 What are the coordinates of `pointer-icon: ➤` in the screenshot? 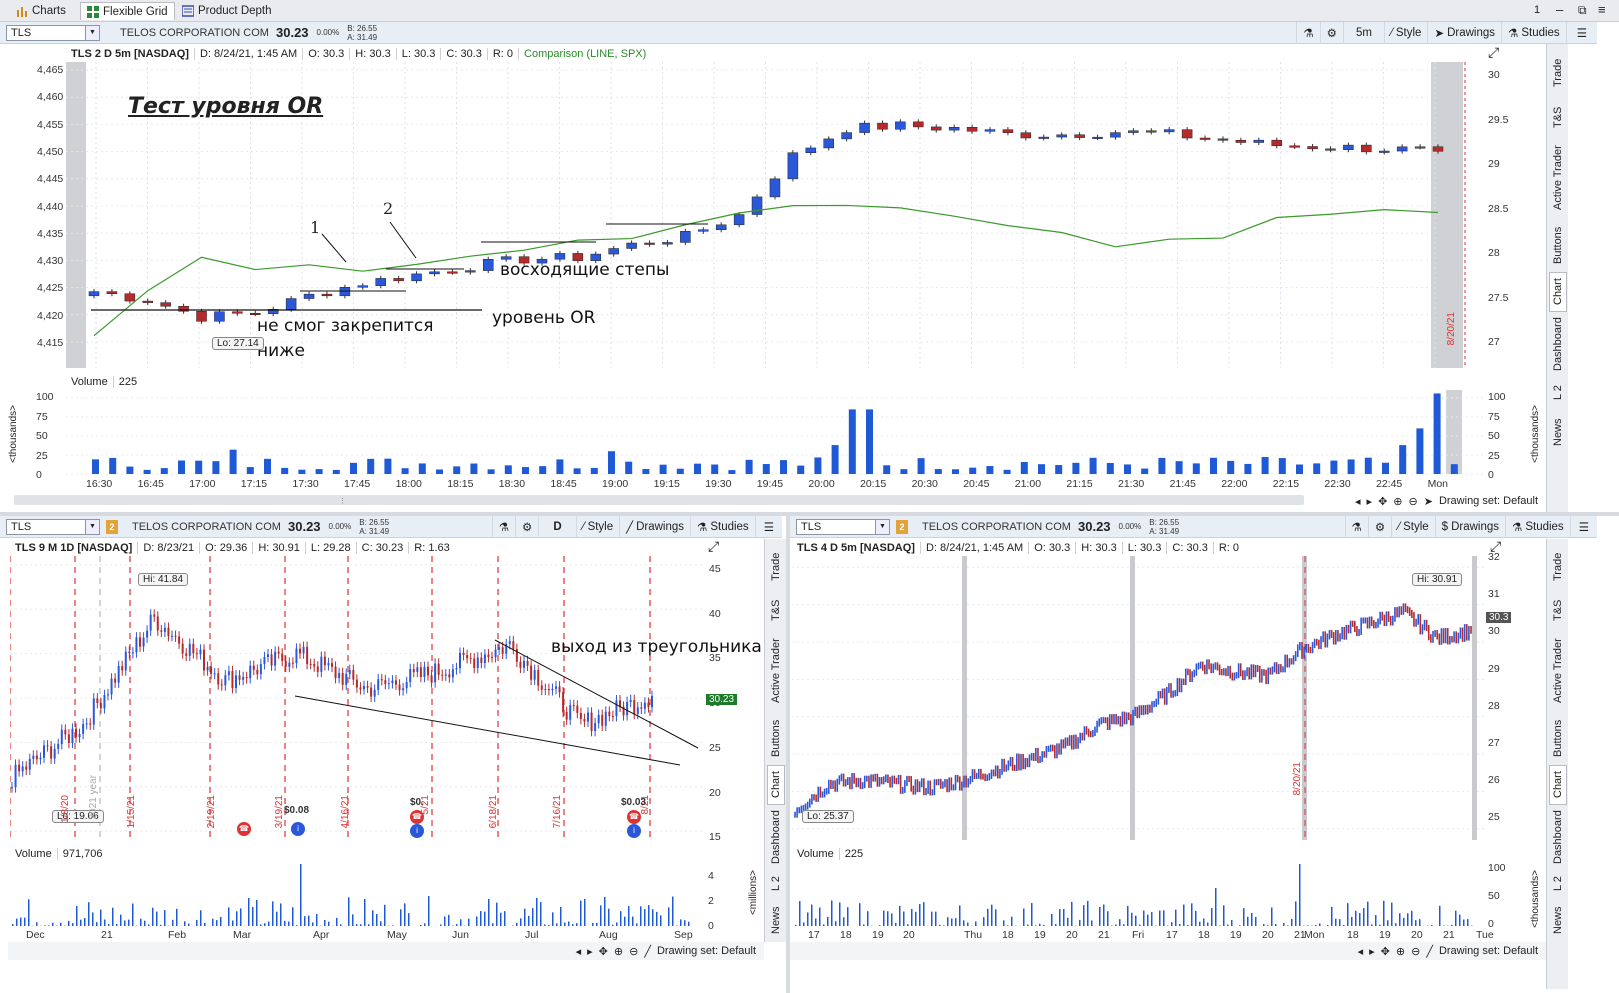 It's located at (1428, 501).